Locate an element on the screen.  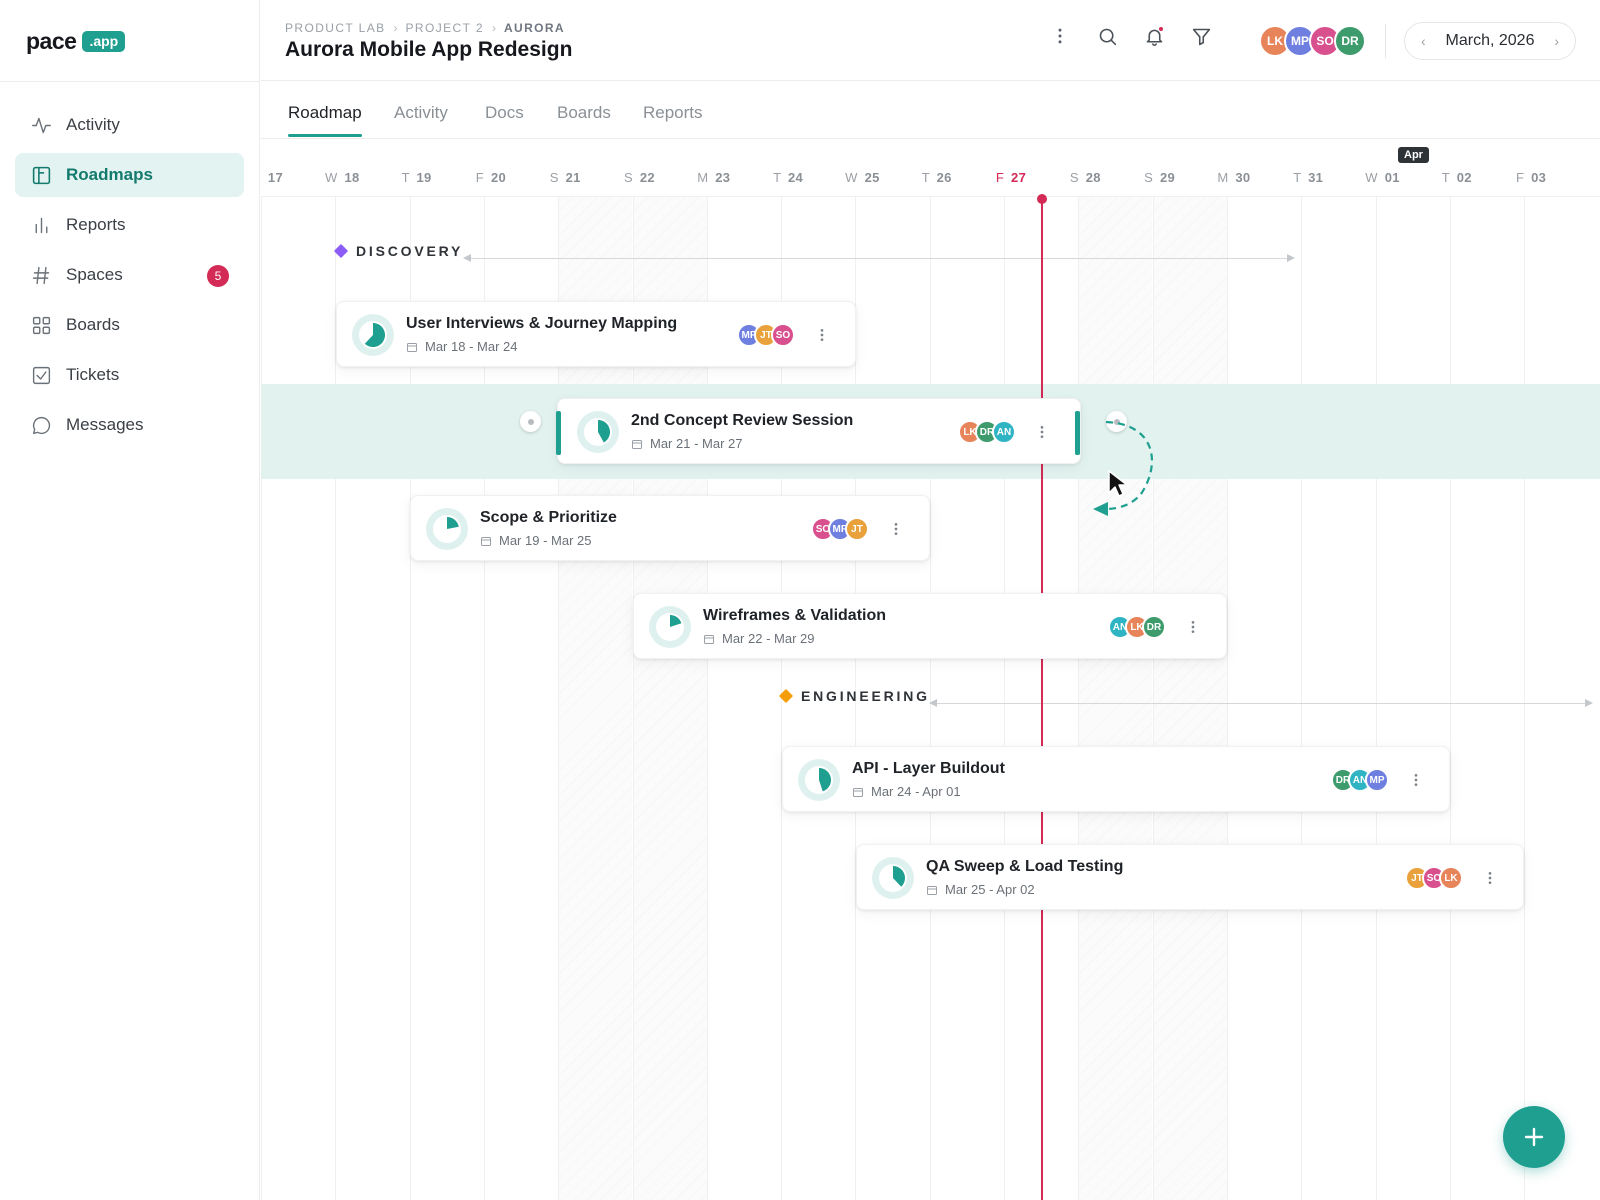
phase-engineering: ENGINEERING is located at coordinates (854, 696).